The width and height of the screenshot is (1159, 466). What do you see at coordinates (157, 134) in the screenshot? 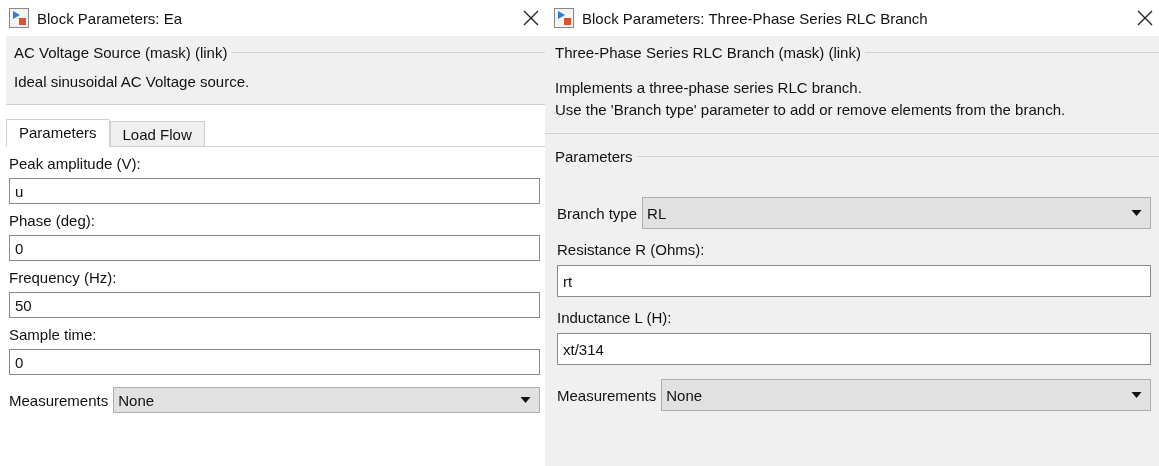
I see `tab: Load Flow` at bounding box center [157, 134].